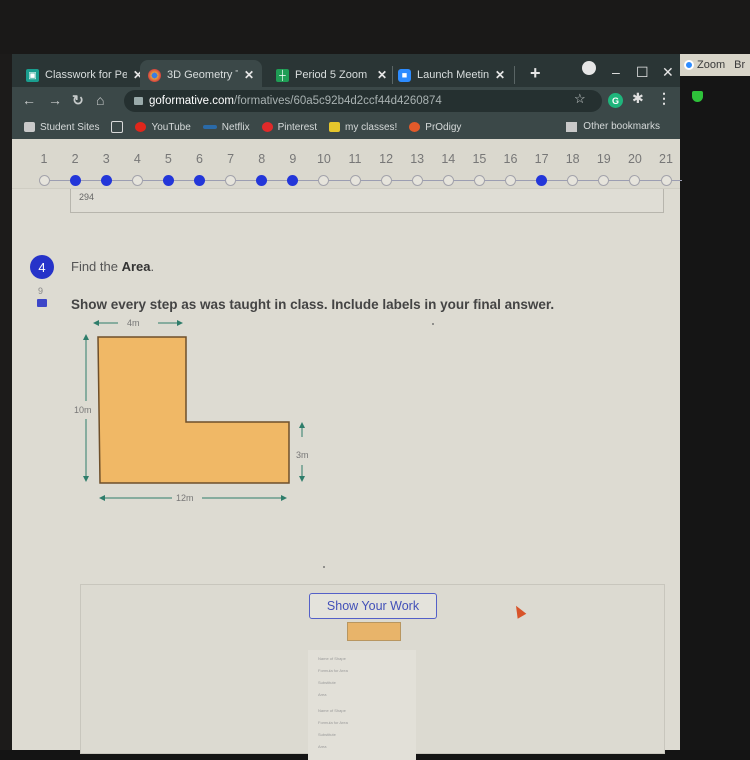 This screenshot has width=750, height=760. Describe the element at coordinates (613, 126) in the screenshot. I see `other-bookmarks: Other bookmarks` at that location.